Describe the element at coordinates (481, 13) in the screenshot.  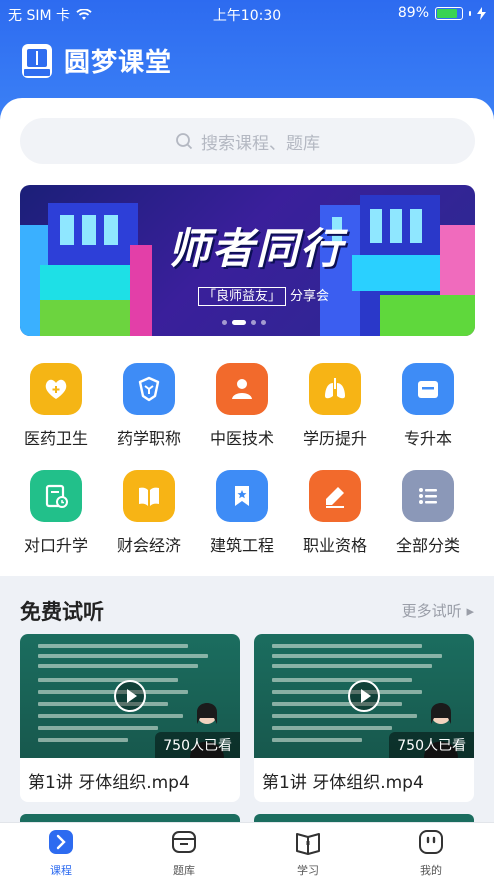
I see `charging-icon` at that location.